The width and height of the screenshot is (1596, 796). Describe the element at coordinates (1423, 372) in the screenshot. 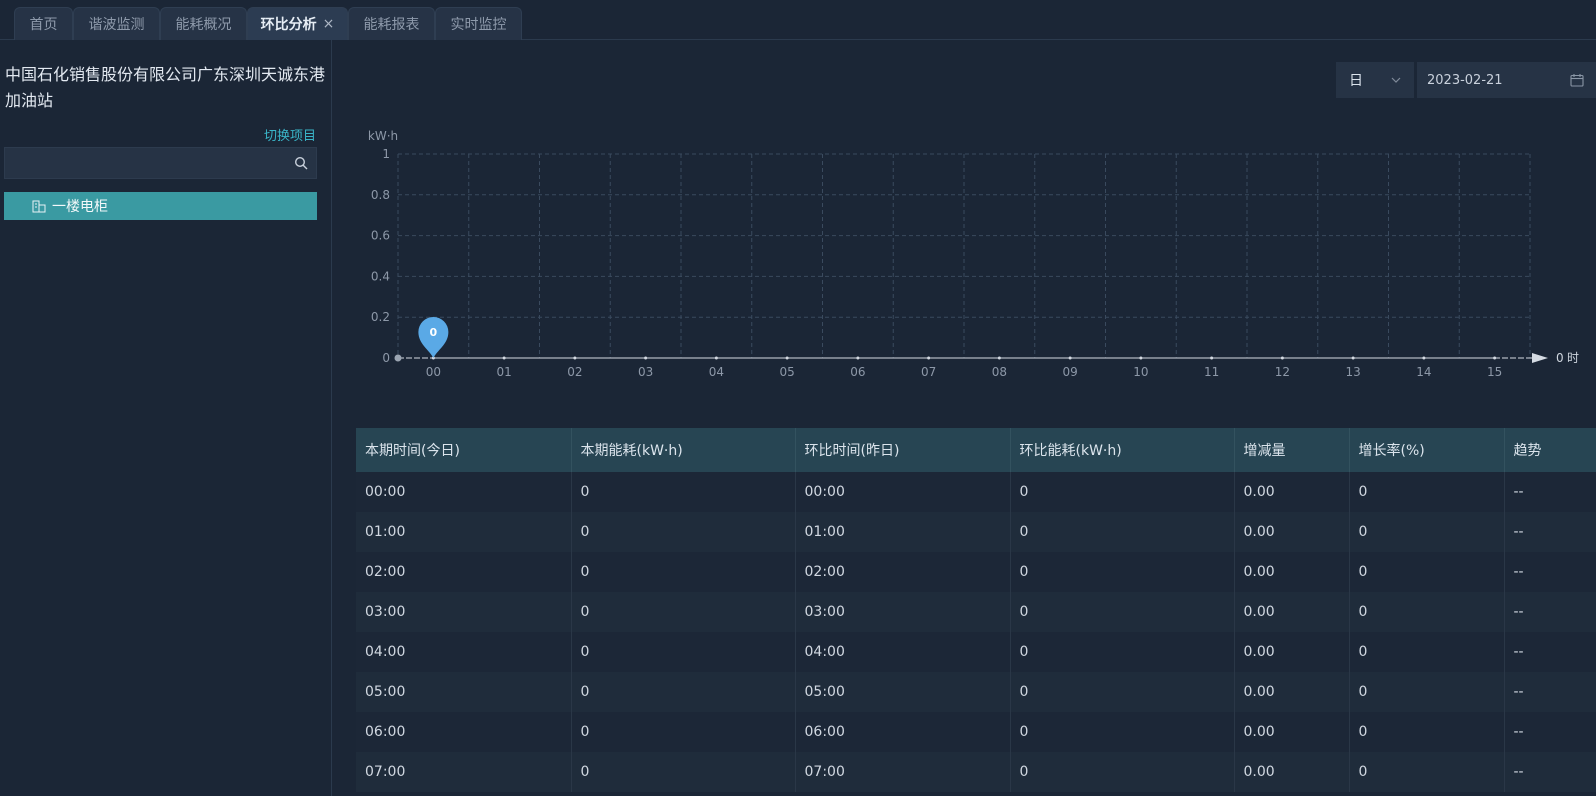

I see `x-tick-label: 14` at that location.